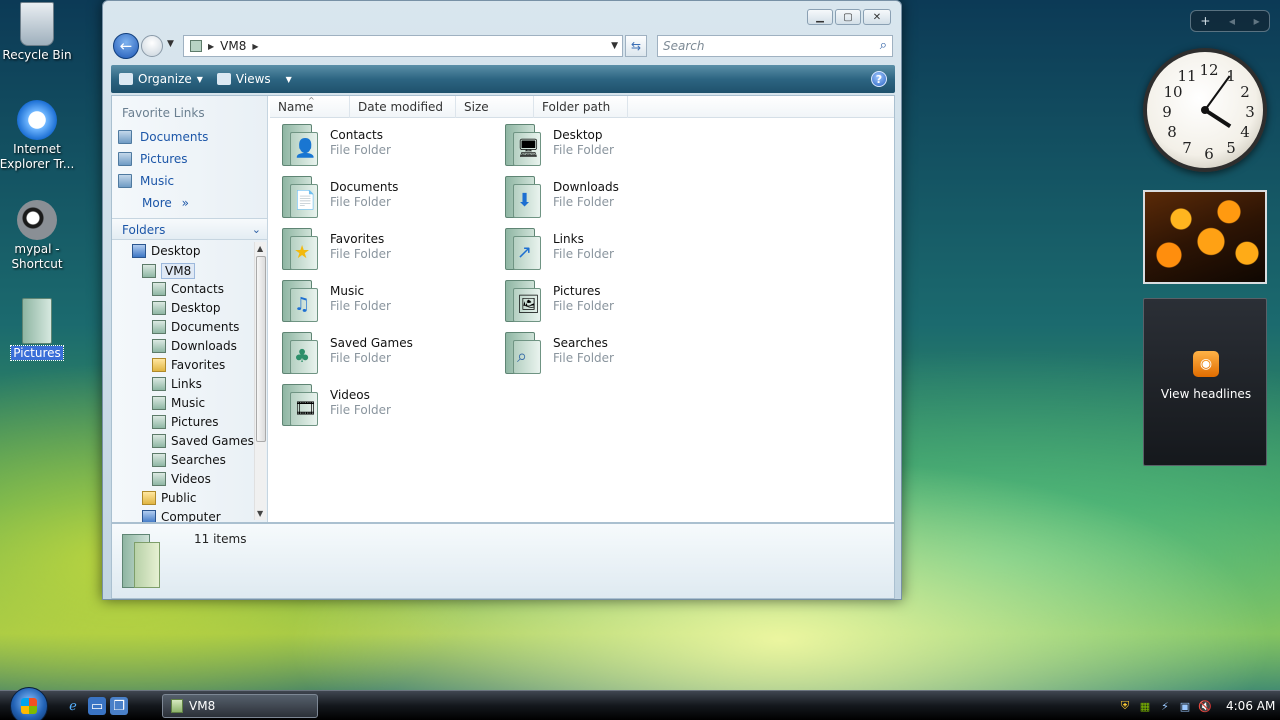 The image size is (1280, 720). What do you see at coordinates (1205, 706) in the screenshot?
I see `volume-muted-icon: 🔇` at bounding box center [1205, 706].